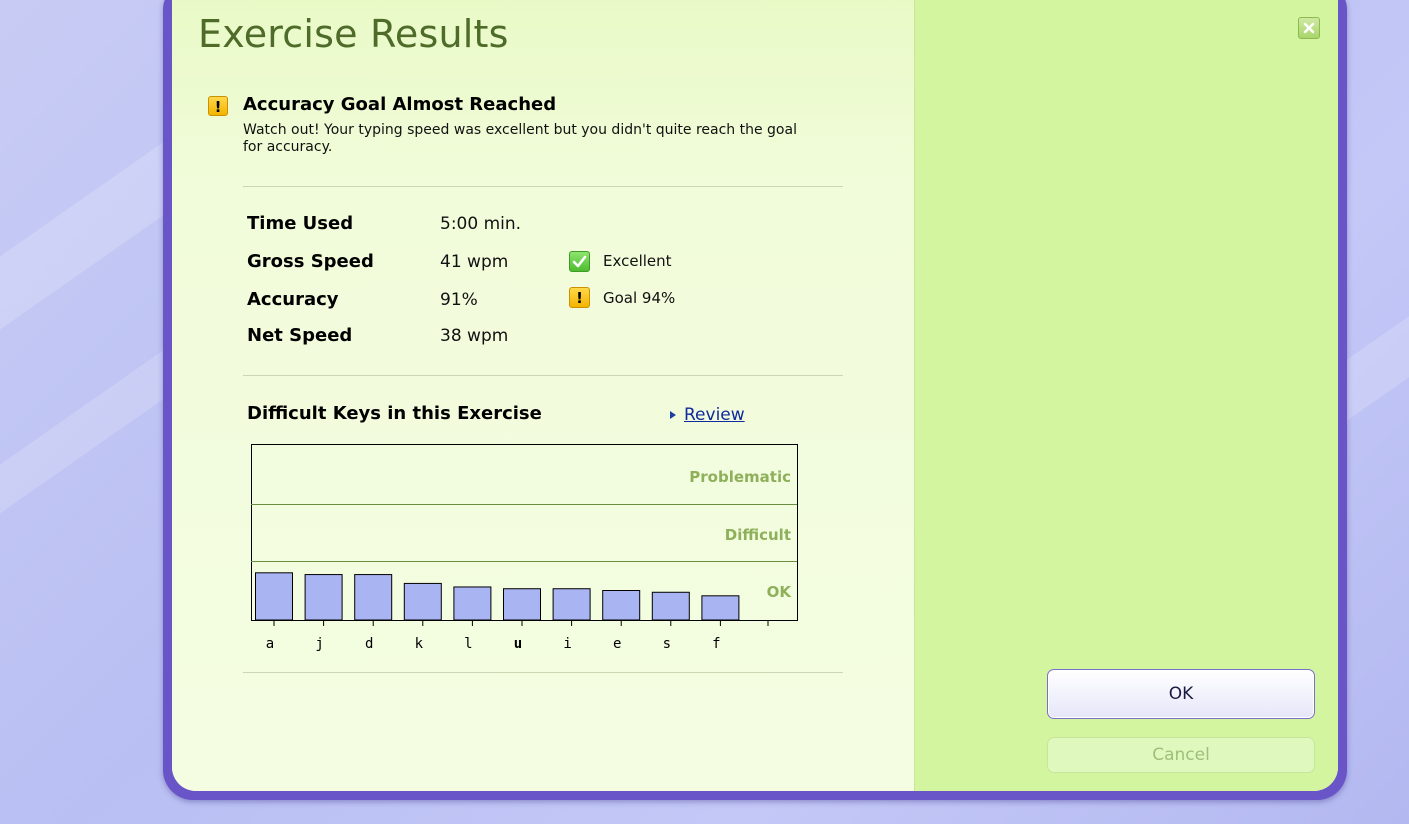 The width and height of the screenshot is (1409, 824). What do you see at coordinates (394, 413) in the screenshot?
I see `difficult-keys-title: Difficult Keys in this Exercise` at bounding box center [394, 413].